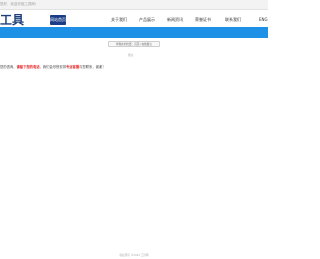 The width and height of the screenshot is (320, 259). I want to click on message-highlight-service: 专业客服, so click(72, 67).